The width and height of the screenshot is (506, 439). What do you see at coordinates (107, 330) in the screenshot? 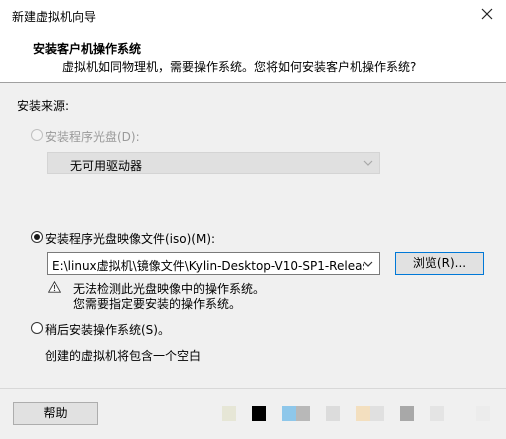
I see `later-radio-label: 稍后安装操作系统(S)。` at bounding box center [107, 330].